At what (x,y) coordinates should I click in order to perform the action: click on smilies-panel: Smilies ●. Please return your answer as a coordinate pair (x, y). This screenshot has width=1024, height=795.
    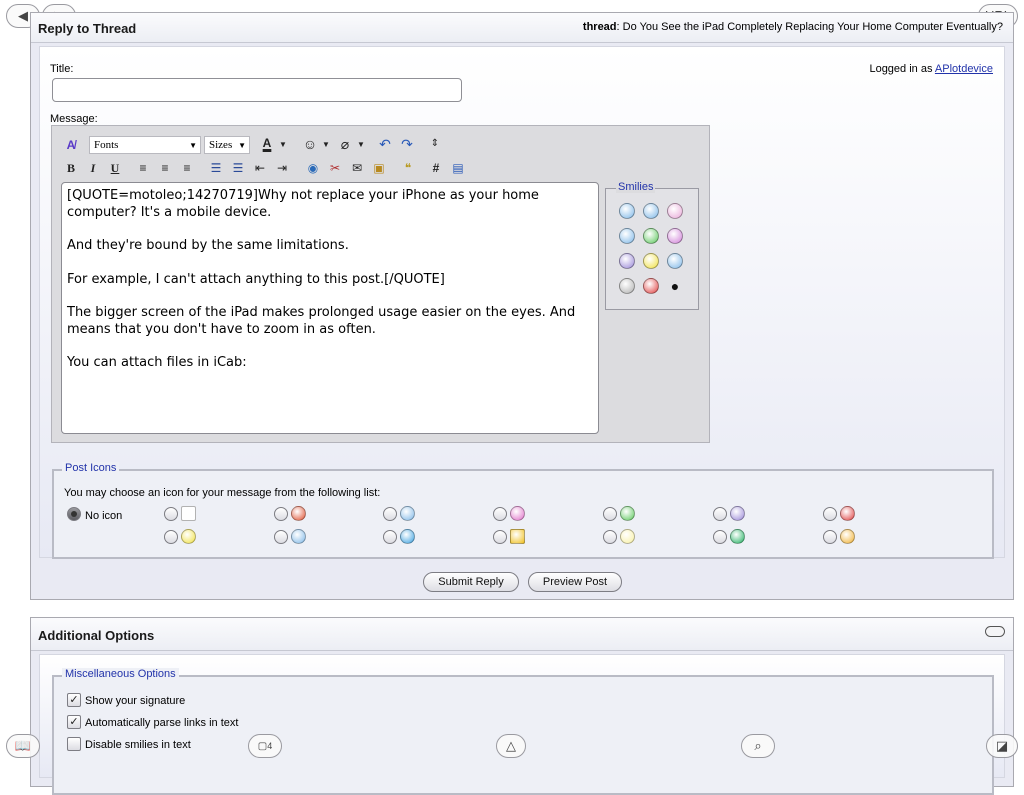
    Looking at the image, I should click on (652, 245).